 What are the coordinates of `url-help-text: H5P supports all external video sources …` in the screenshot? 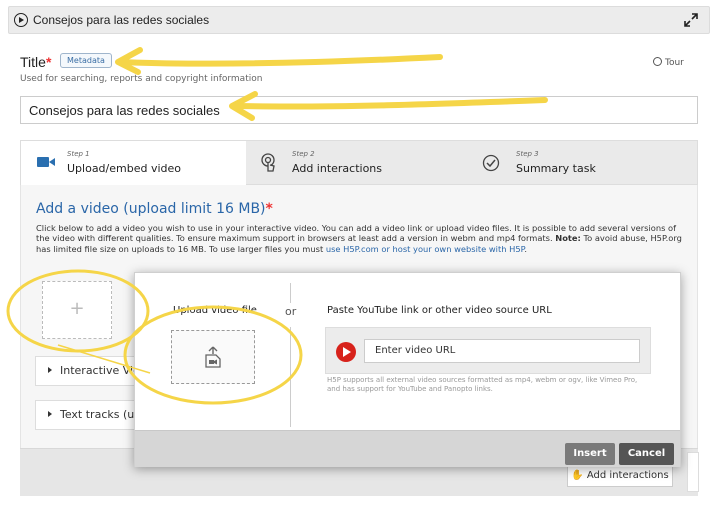 It's located at (482, 384).